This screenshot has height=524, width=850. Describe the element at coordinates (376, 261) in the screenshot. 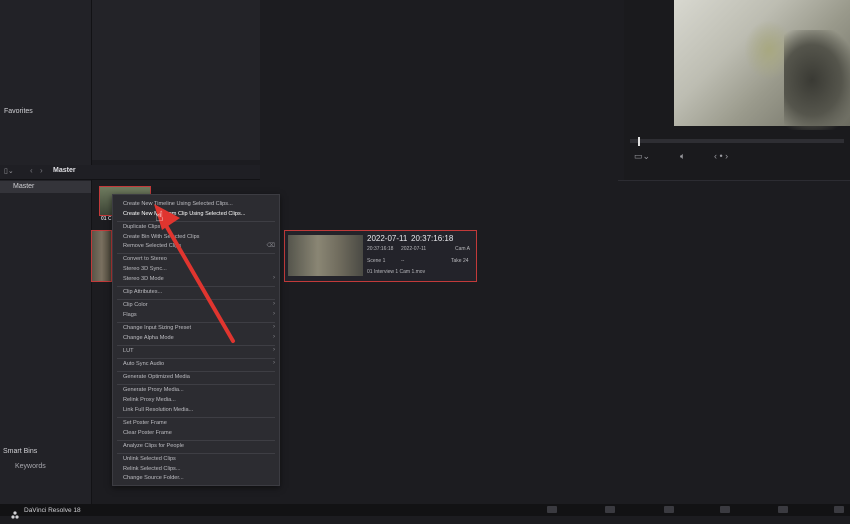

I see `clip-scene: Scene 1` at that location.